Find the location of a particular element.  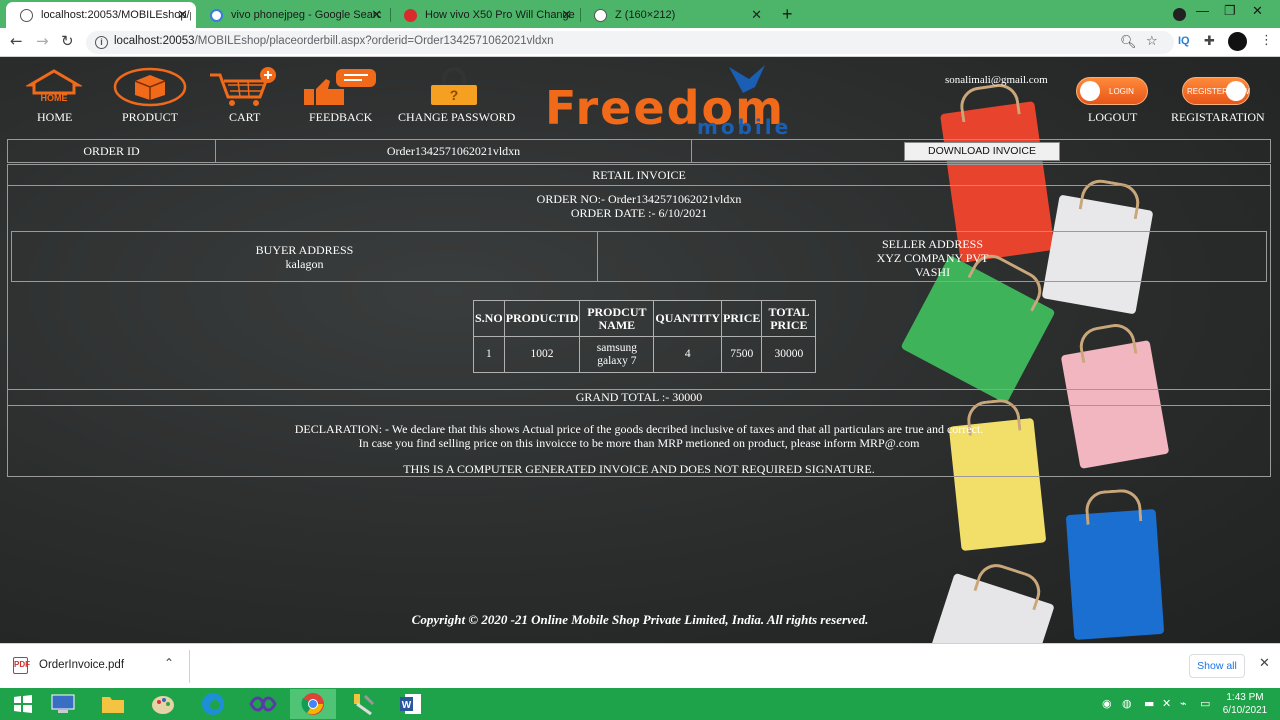

forward-icon: → is located at coordinates (42, 41).